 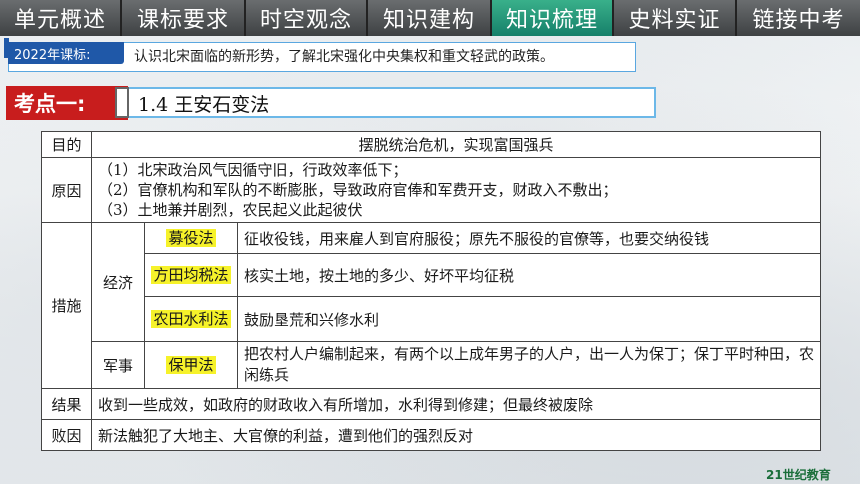 I want to click on reason-head: 原因, so click(x=66, y=190).